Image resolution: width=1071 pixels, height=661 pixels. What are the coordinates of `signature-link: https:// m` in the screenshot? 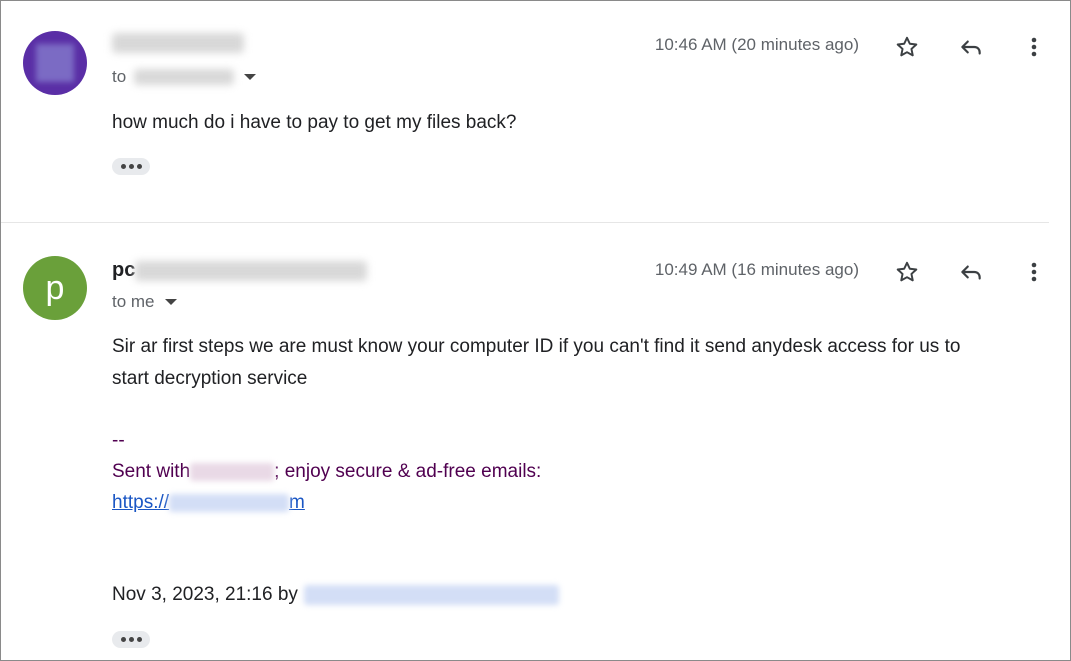 It's located at (208, 502).